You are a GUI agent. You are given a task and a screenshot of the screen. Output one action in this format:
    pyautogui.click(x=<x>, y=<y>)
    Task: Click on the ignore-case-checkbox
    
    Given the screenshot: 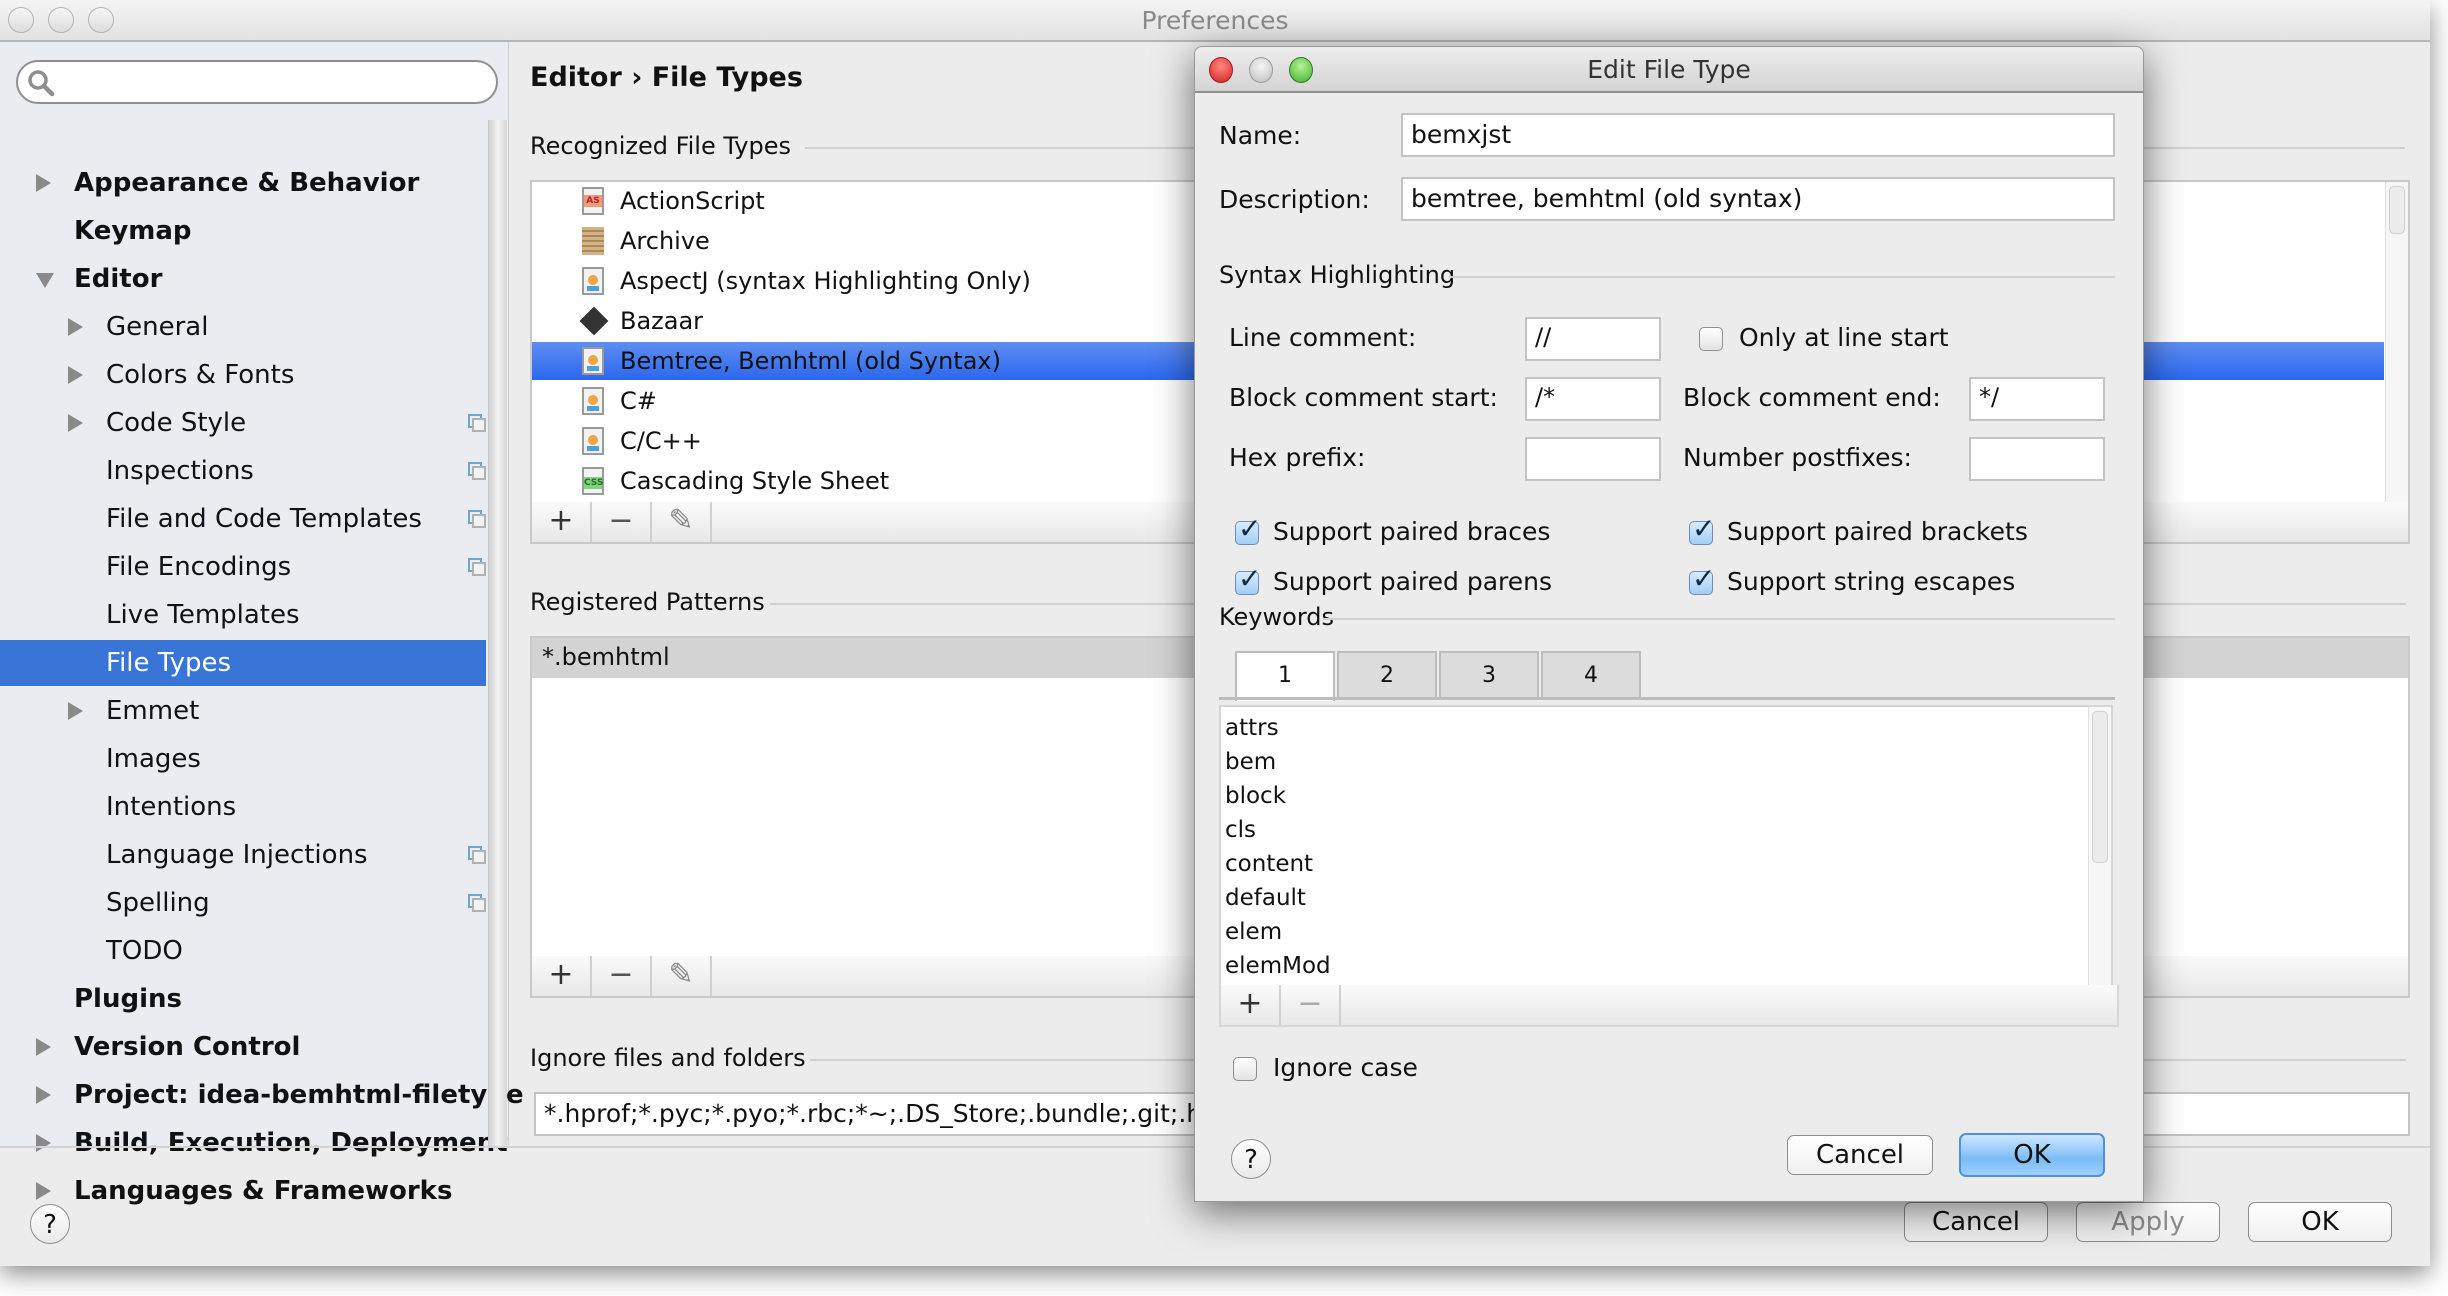 What is the action you would take?
    pyautogui.click(x=1245, y=1069)
    